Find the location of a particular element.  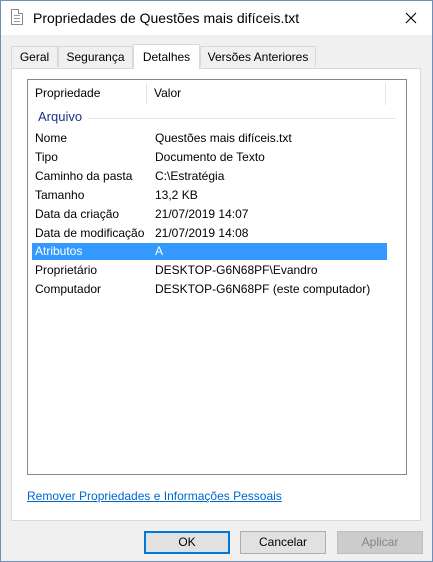

list-item: Nome Questões mais difíceis.txt is located at coordinates (209, 138).